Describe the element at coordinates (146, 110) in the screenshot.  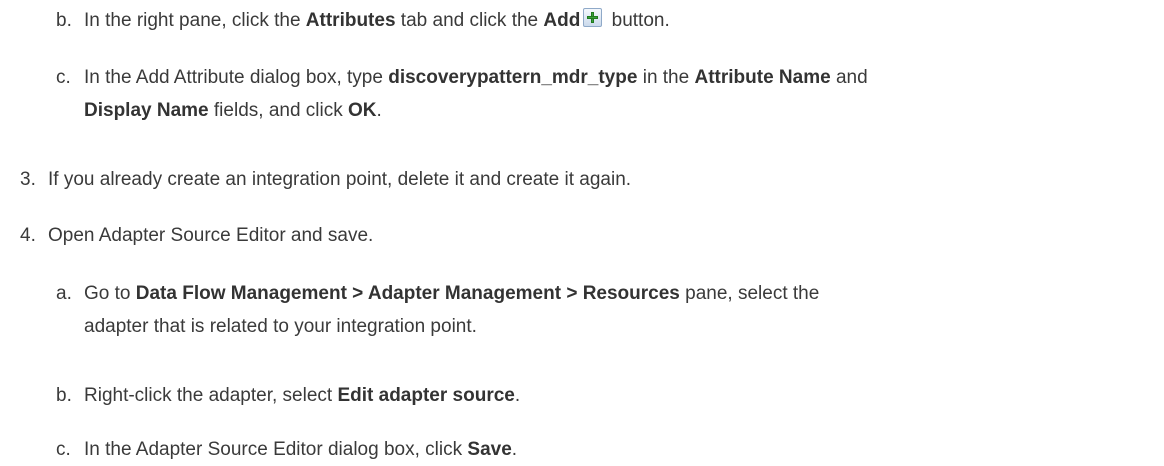
I see `bold-term-display-name: Display Name` at that location.